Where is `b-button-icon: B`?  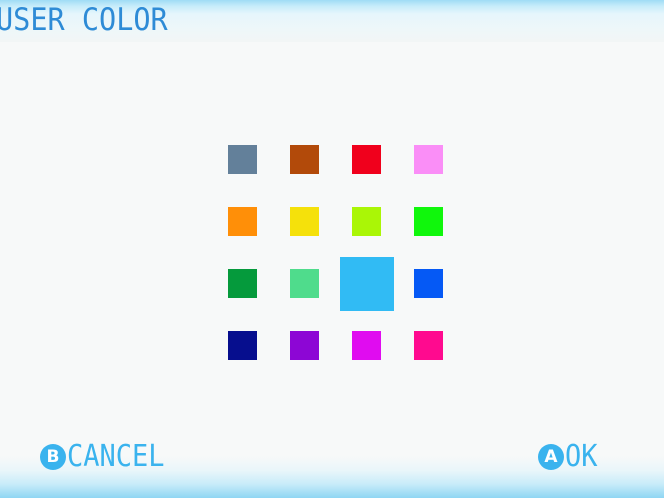
b-button-icon: B is located at coordinates (53, 457).